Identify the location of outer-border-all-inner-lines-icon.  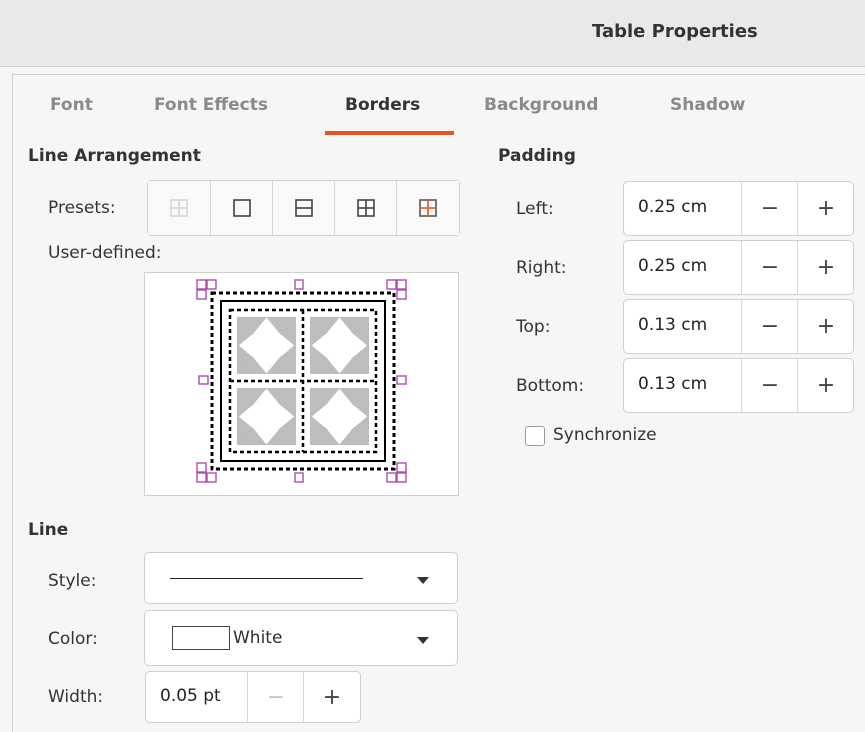
(366, 208).